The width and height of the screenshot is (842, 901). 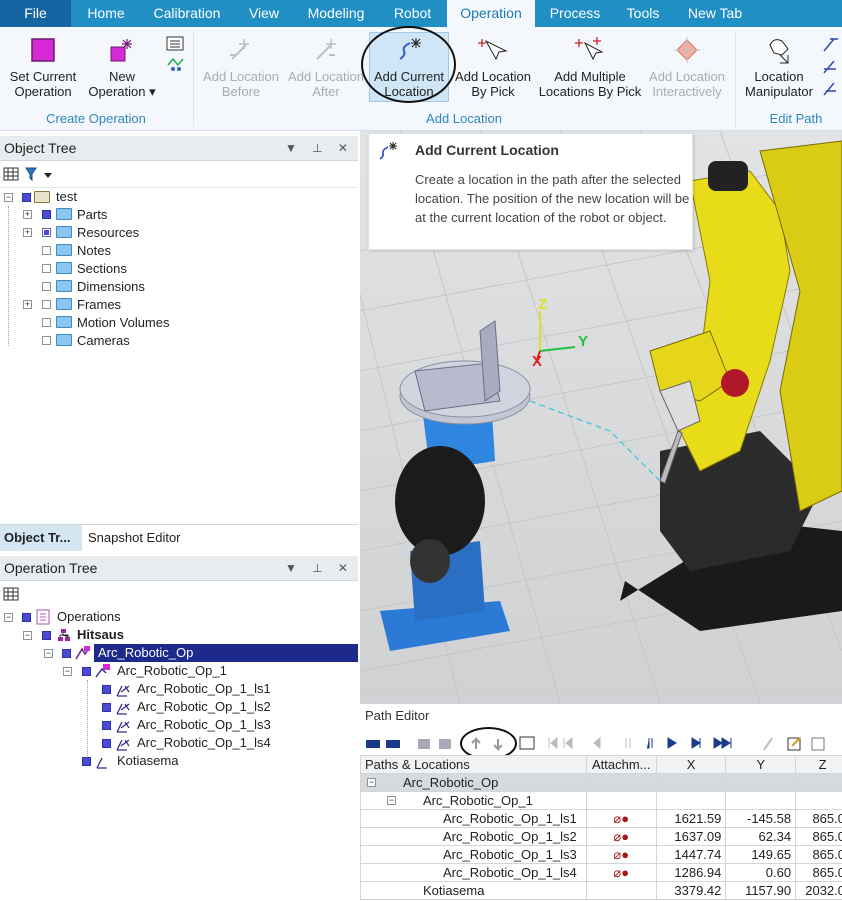 I want to click on tree-item-operations: Operations, so click(x=89, y=617).